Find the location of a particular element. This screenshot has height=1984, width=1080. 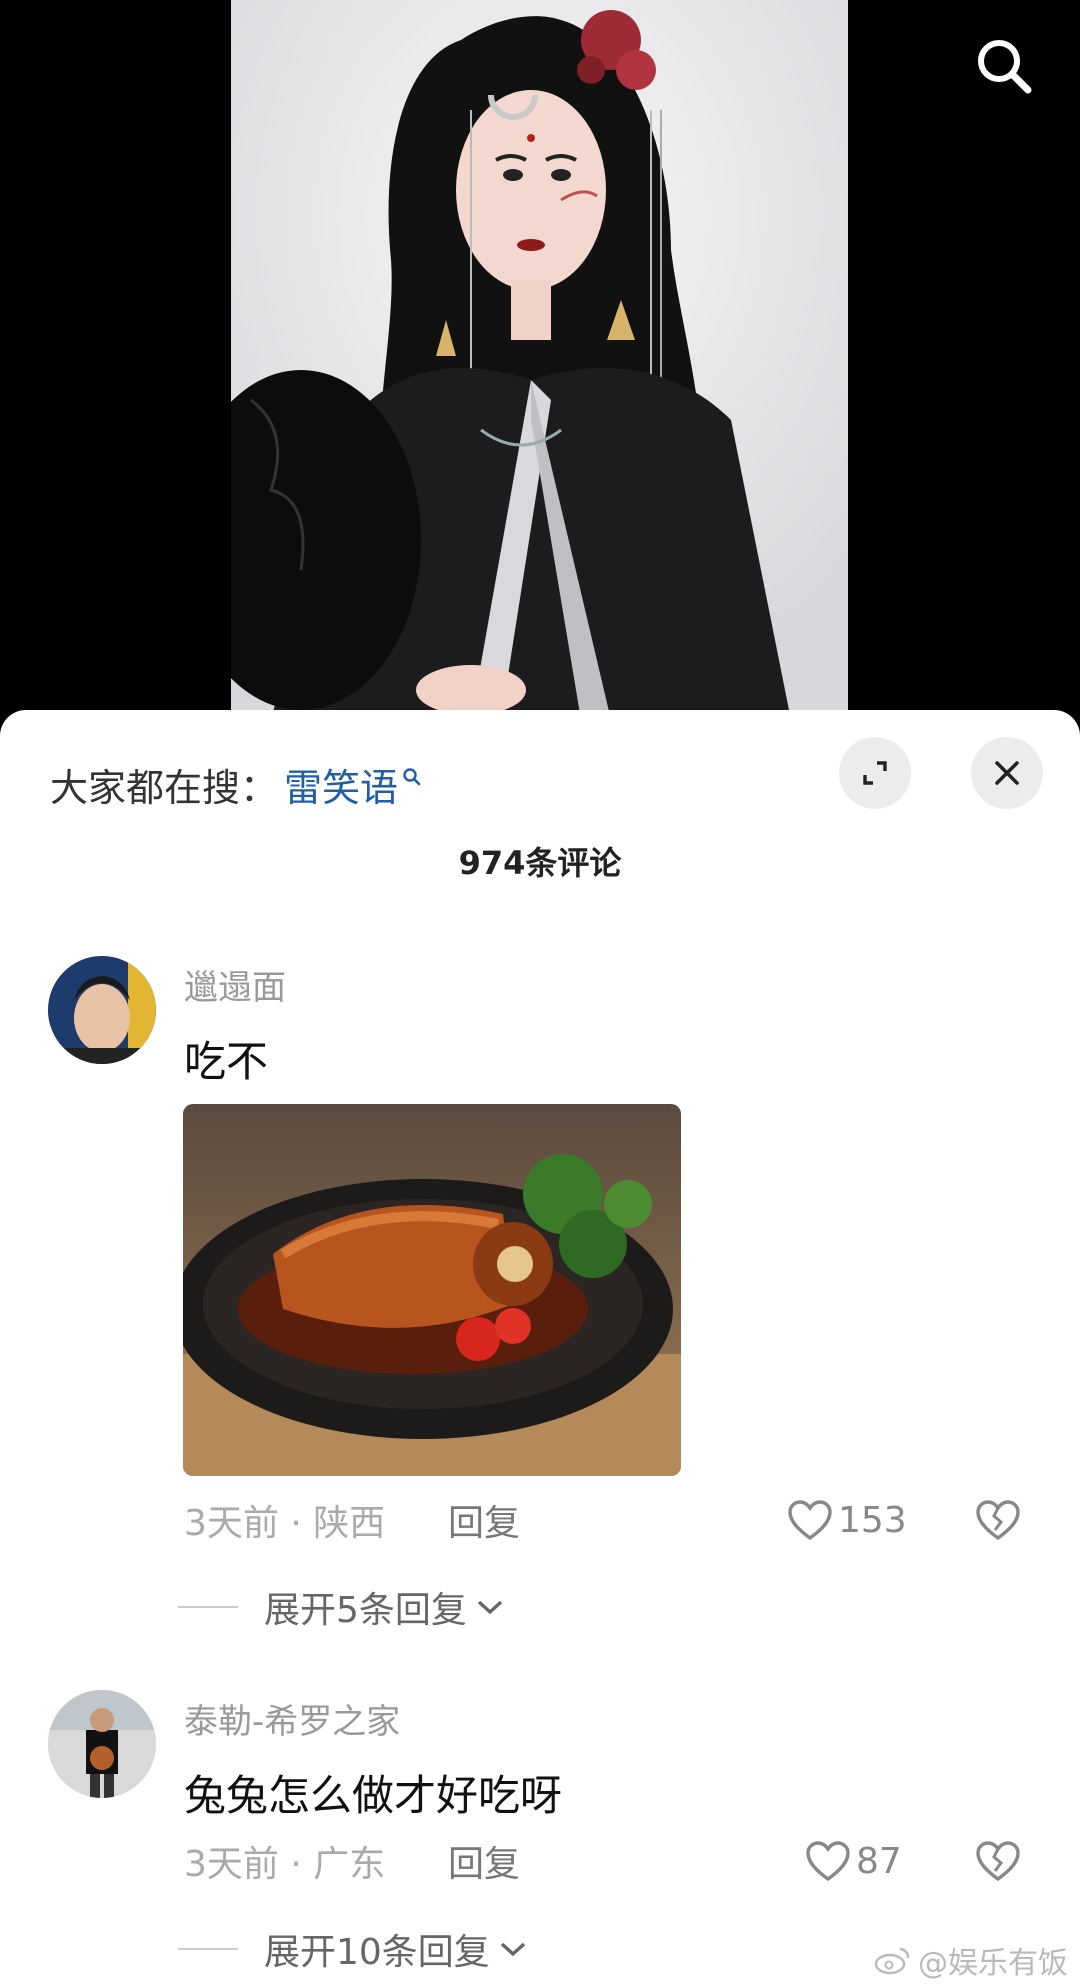

comment-image is located at coordinates (432, 1290).